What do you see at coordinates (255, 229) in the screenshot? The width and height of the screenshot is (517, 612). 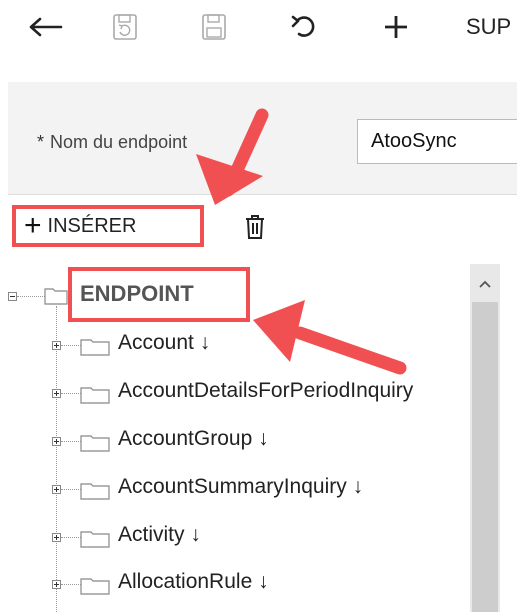 I see `trash-icon` at bounding box center [255, 229].